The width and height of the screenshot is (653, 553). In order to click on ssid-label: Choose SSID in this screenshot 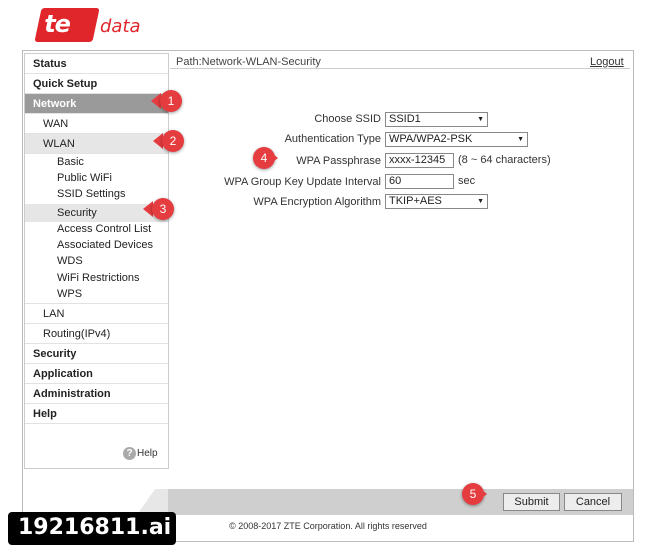, I will do `click(347, 119)`.